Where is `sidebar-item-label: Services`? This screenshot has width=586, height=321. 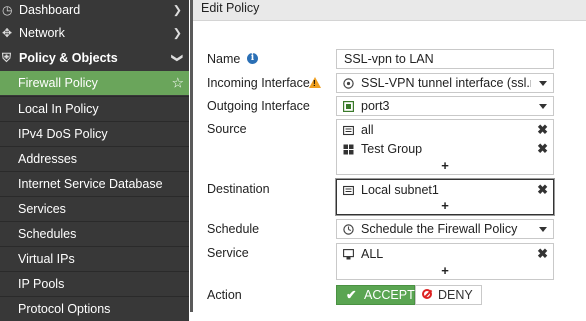
sidebar-item-label: Services is located at coordinates (42, 209).